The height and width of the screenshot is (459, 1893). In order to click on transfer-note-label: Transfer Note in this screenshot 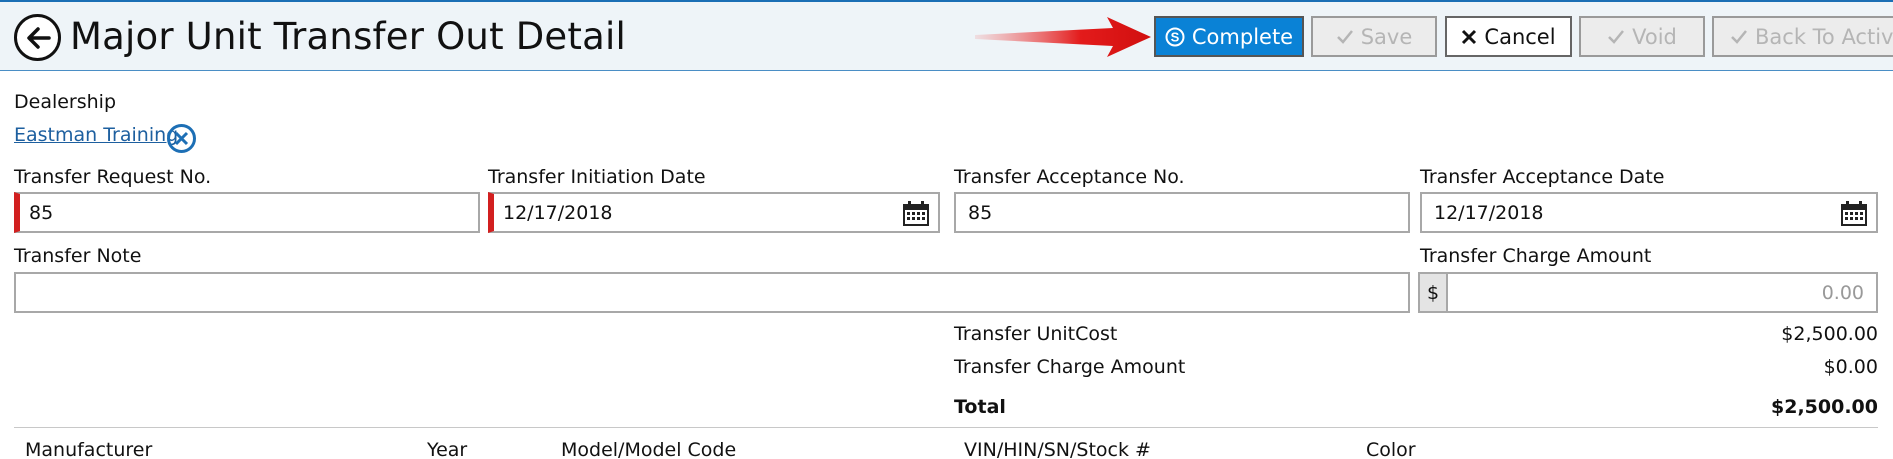, I will do `click(78, 256)`.